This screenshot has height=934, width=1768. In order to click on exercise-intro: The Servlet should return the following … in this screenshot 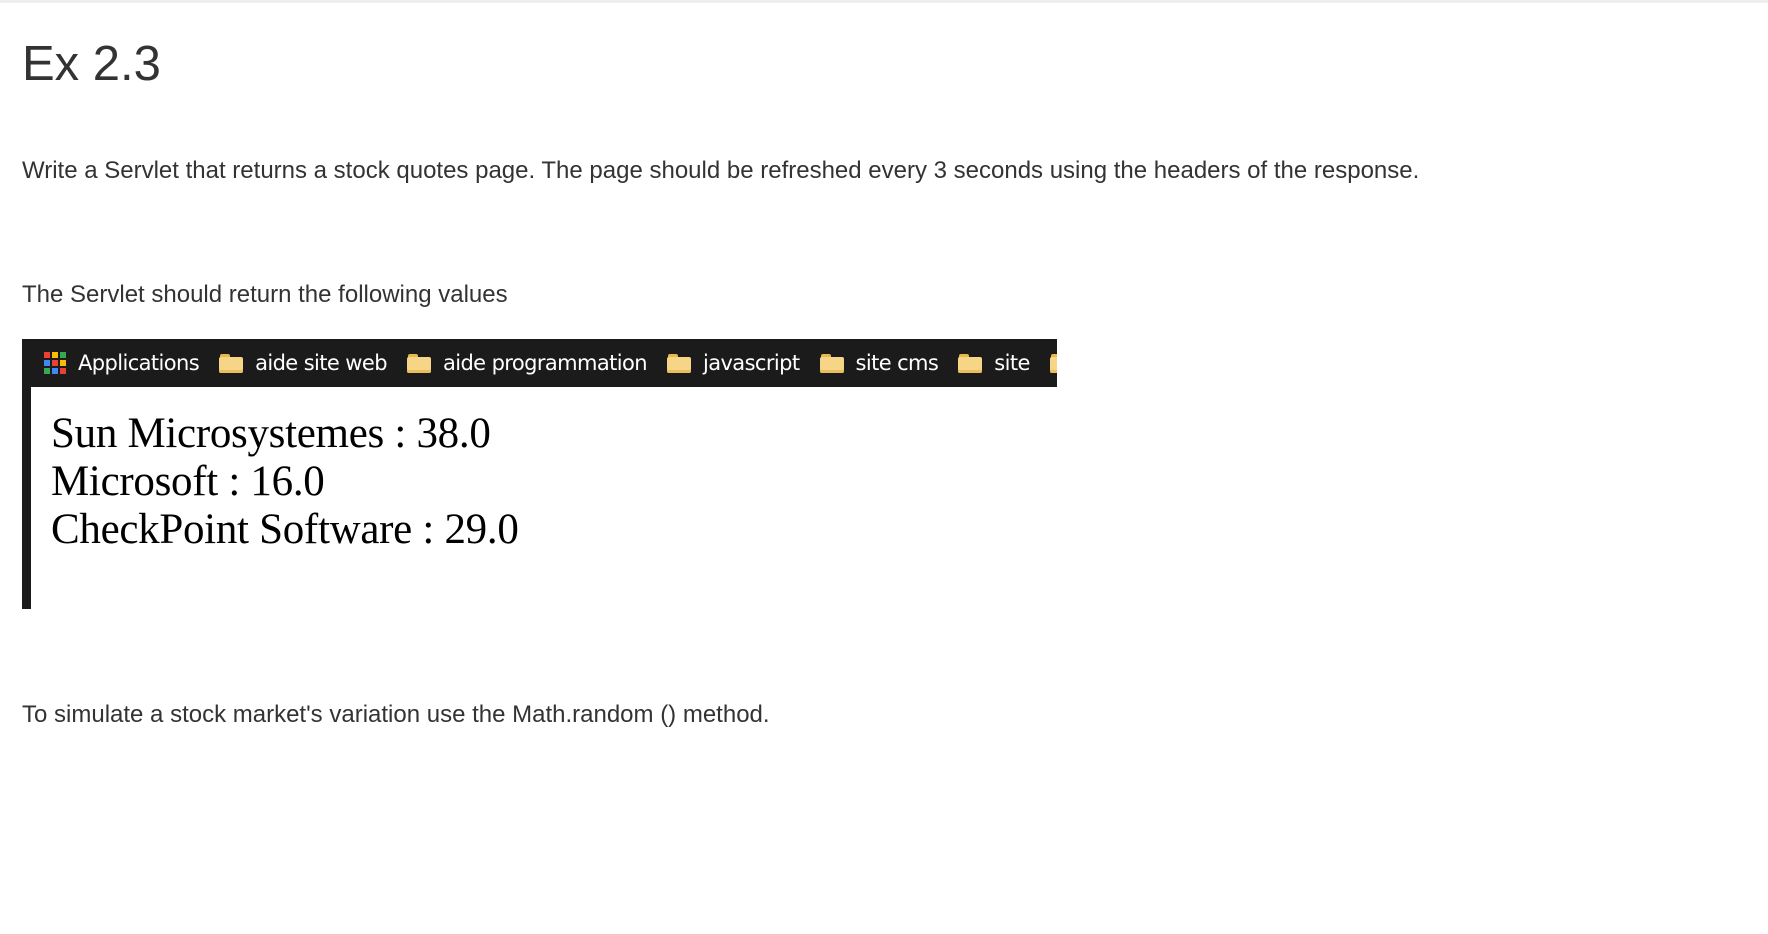, I will do `click(265, 294)`.